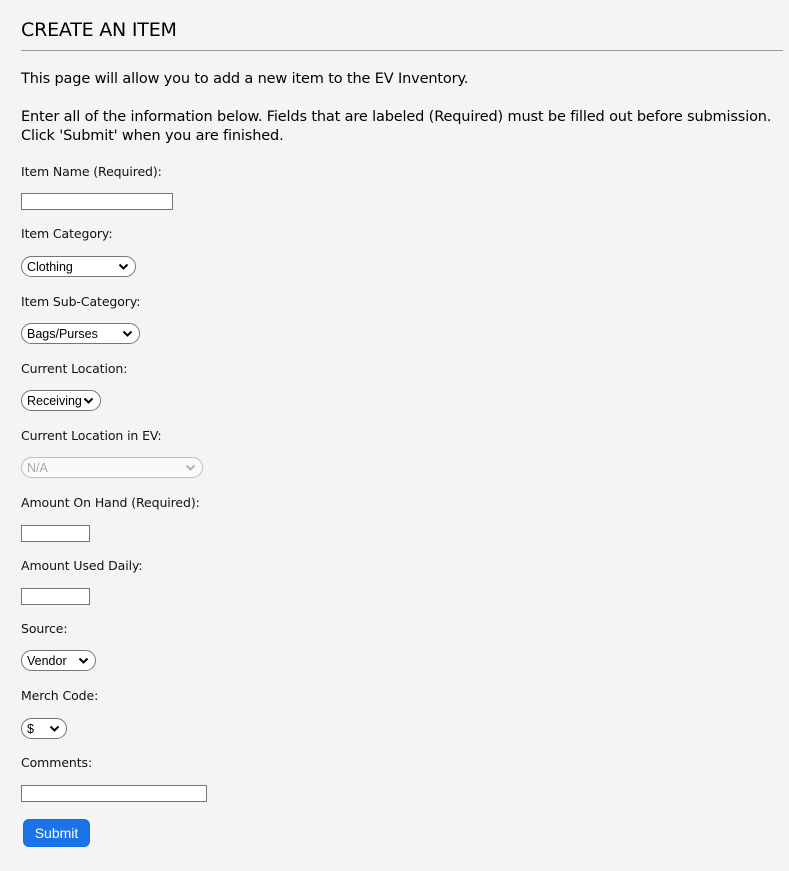  Describe the element at coordinates (37, 467) in the screenshot. I see `current-location-ev-value: N/A` at that location.